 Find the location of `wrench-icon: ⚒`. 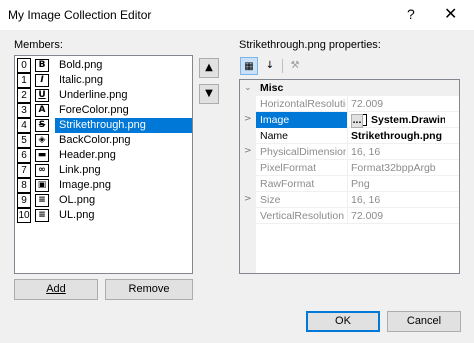

wrench-icon: ⚒ is located at coordinates (295, 66).